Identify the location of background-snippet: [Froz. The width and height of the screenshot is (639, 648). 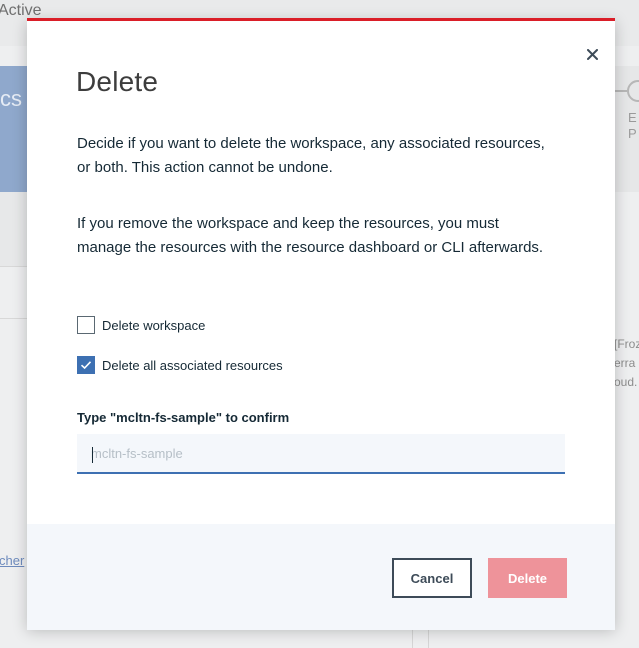
(626, 344).